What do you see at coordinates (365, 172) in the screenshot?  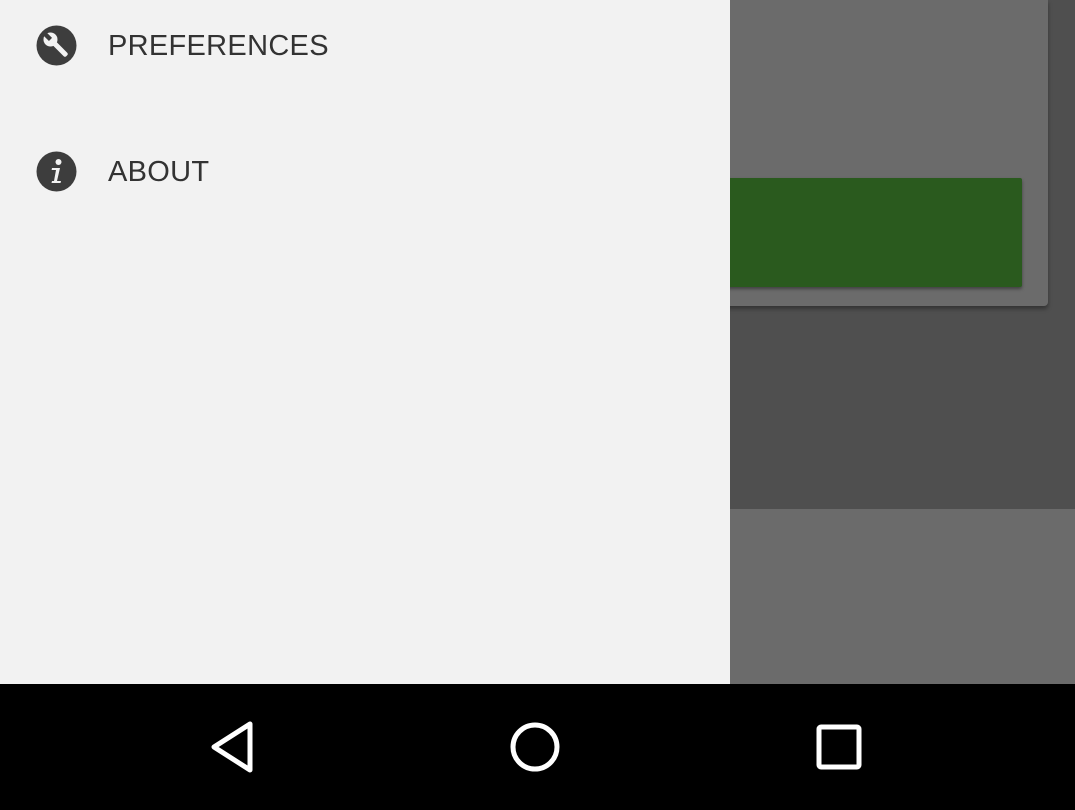 I see `drawer-item-about: ABOUT` at bounding box center [365, 172].